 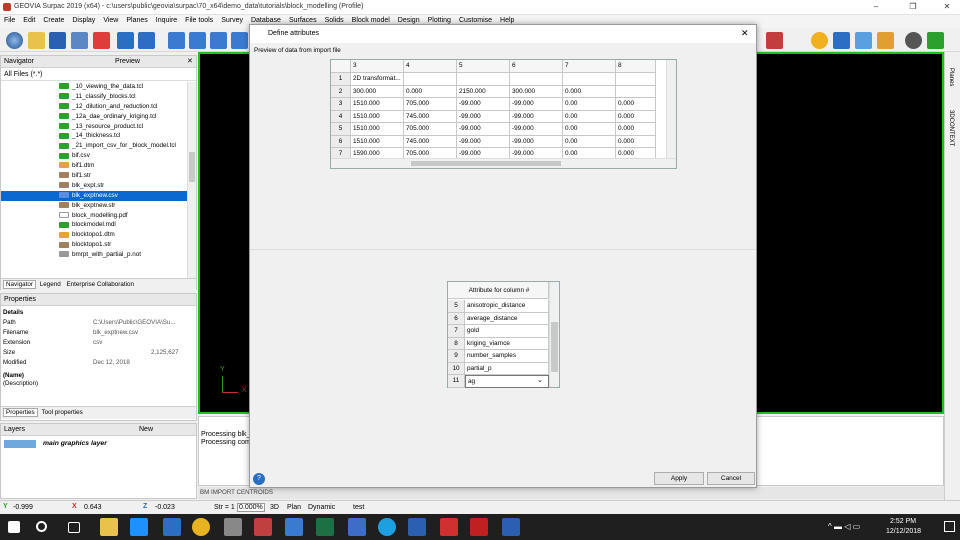 What do you see at coordinates (507, 19) in the screenshot?
I see `menu-help: Help` at bounding box center [507, 19].